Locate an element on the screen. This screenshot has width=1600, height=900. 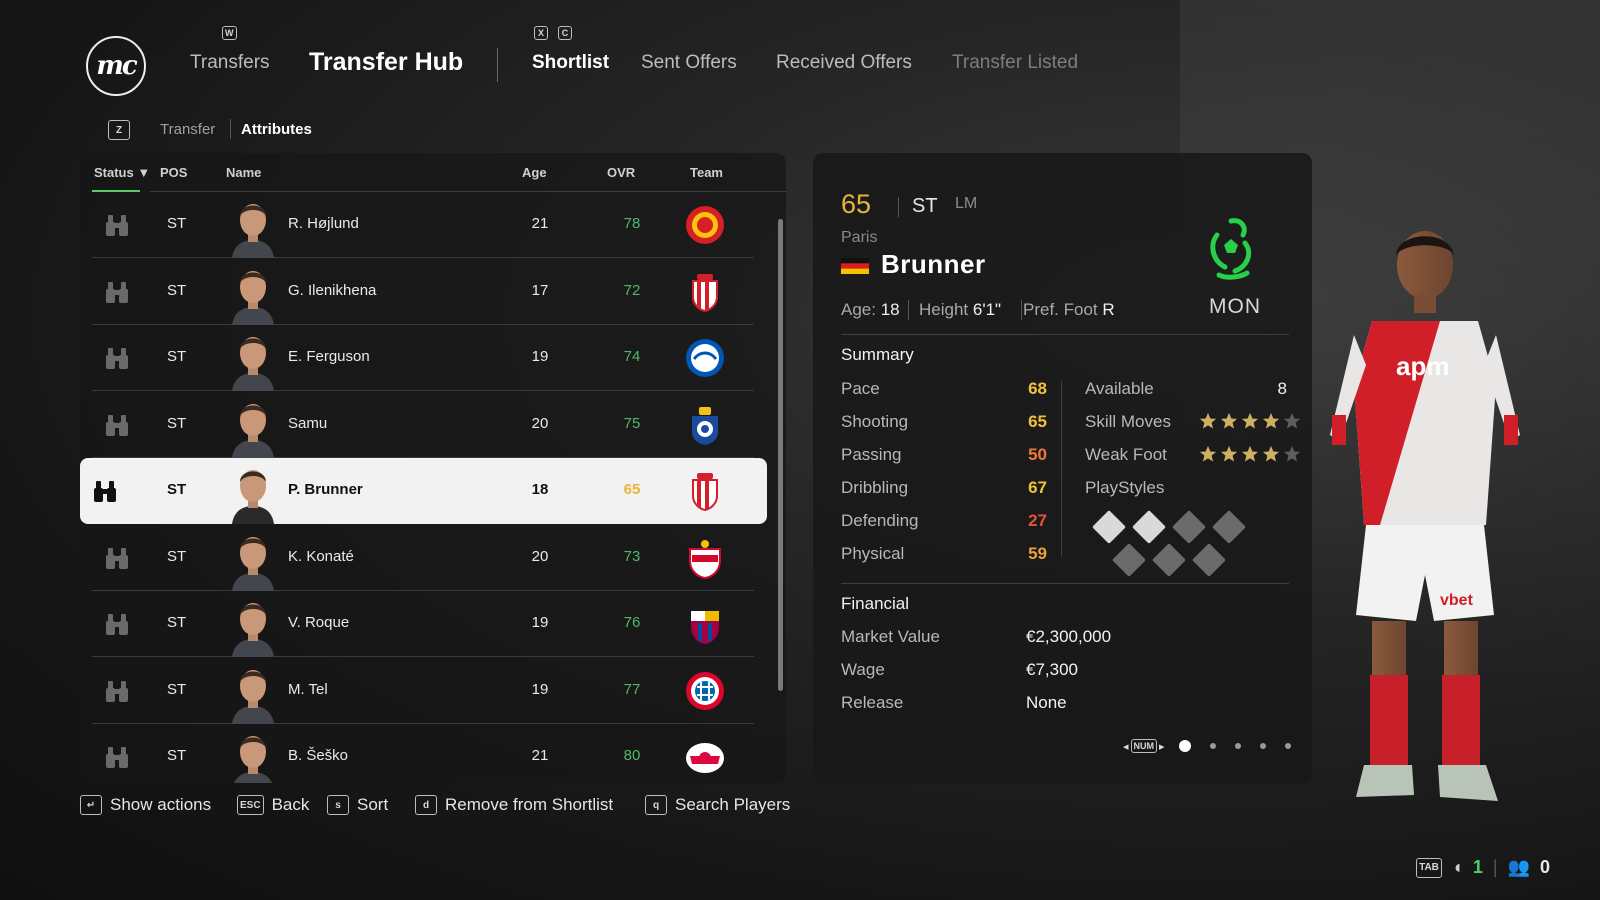
player-render-image: apm vbet is located at coordinates (1425, 516).